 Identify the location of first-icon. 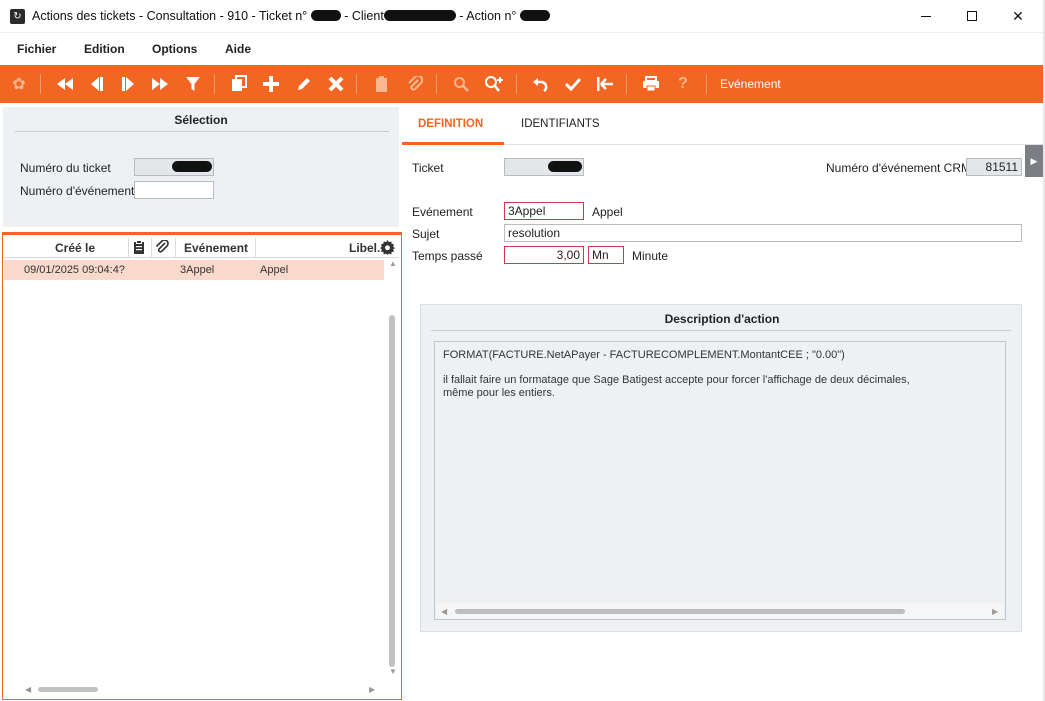
(65, 84).